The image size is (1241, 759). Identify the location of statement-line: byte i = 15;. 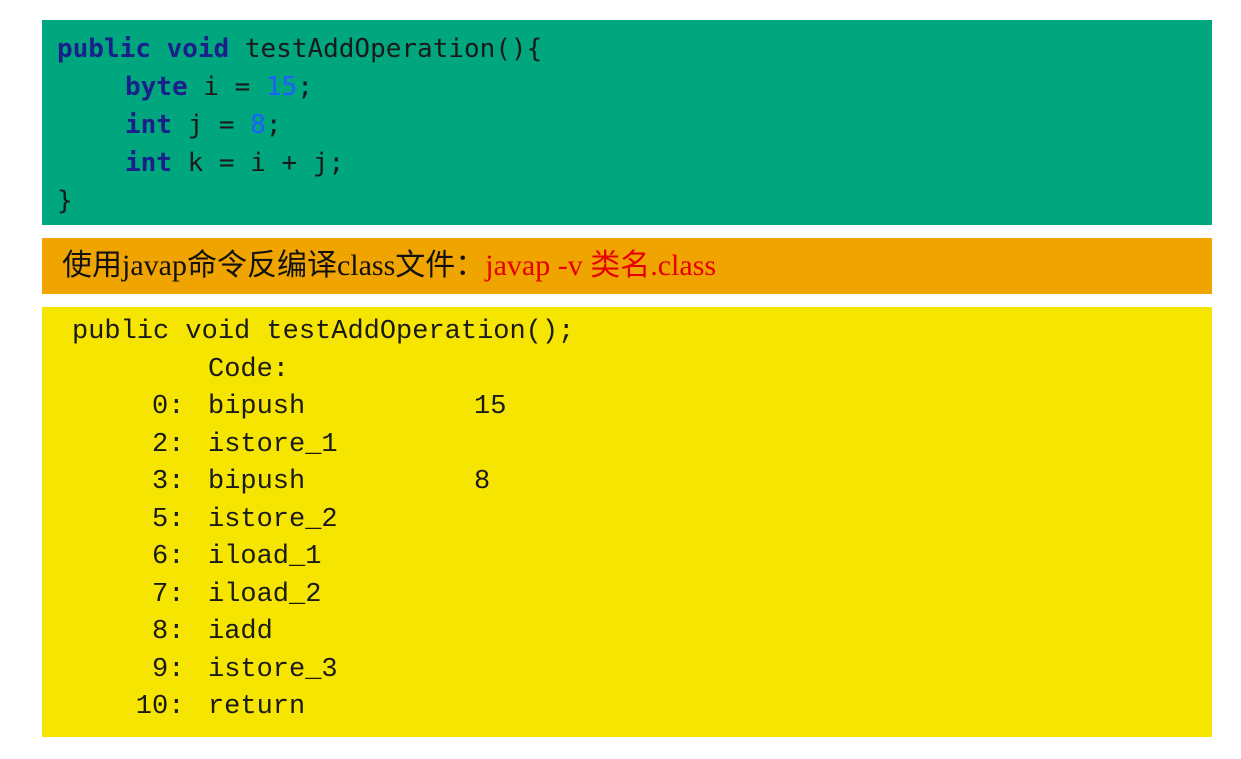
(219, 87).